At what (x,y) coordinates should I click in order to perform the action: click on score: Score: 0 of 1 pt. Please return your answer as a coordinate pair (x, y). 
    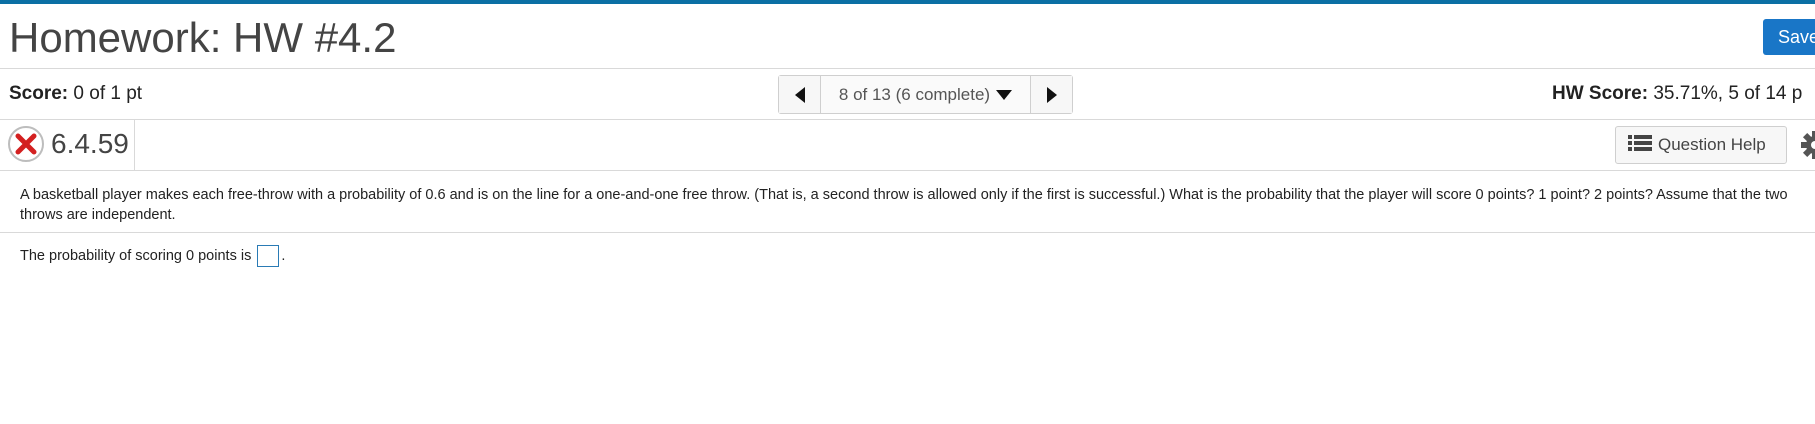
    Looking at the image, I should click on (75, 94).